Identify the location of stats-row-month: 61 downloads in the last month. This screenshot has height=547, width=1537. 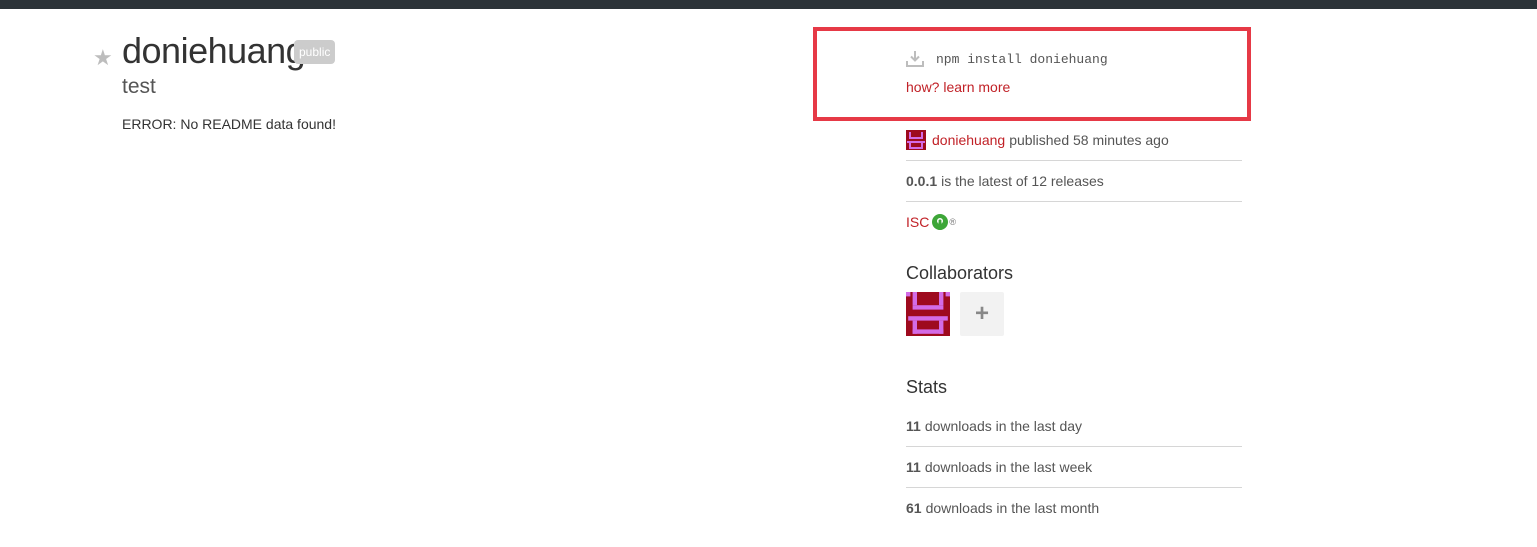
(1074, 508).